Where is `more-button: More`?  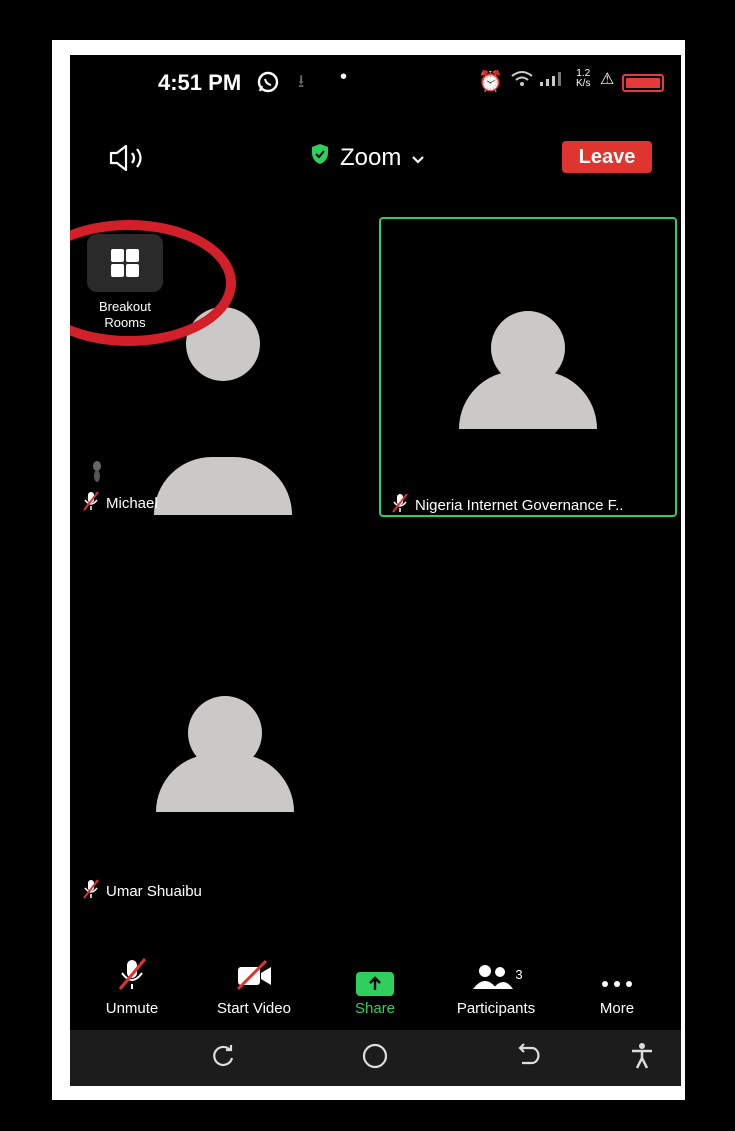
more-button: More is located at coordinates (617, 988).